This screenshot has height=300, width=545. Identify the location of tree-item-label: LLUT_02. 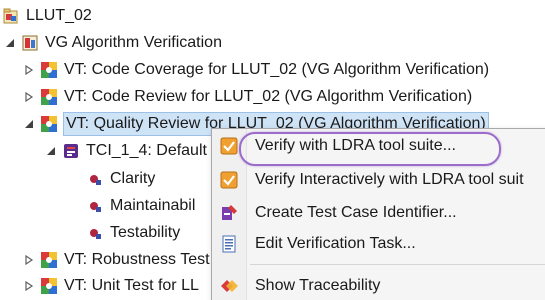
(59, 15).